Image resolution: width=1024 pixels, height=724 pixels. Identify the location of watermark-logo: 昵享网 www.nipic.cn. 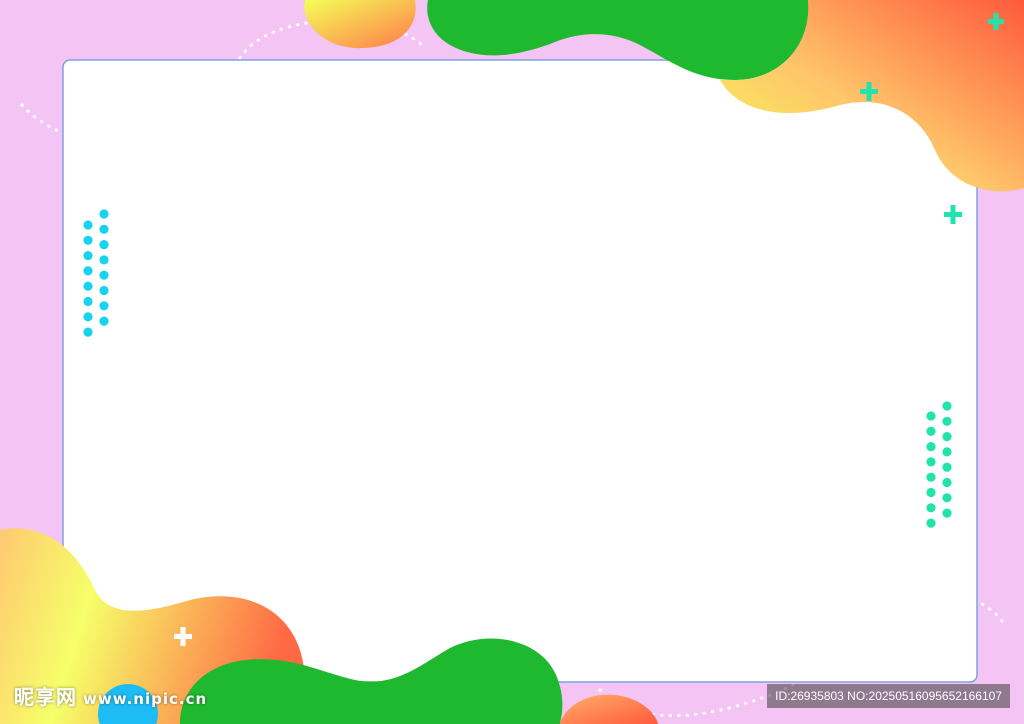
(110, 695).